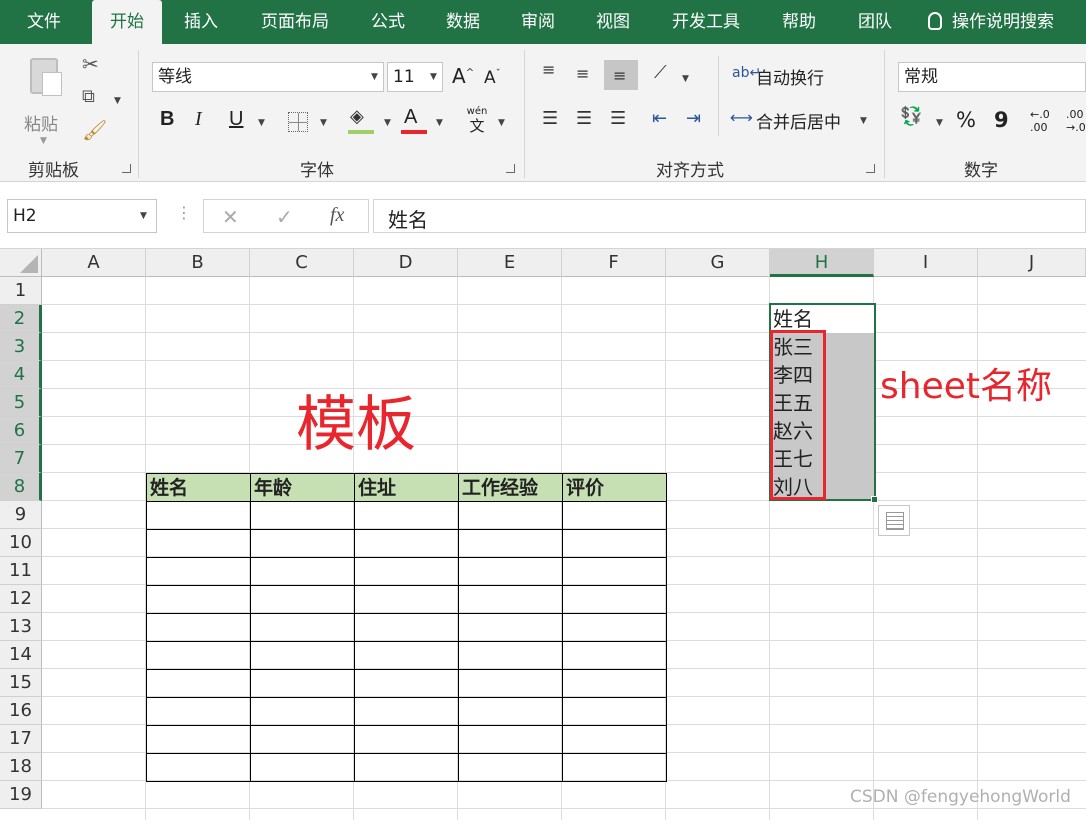  Describe the element at coordinates (284, 217) in the screenshot. I see `confirm-entry-button: ✓` at that location.